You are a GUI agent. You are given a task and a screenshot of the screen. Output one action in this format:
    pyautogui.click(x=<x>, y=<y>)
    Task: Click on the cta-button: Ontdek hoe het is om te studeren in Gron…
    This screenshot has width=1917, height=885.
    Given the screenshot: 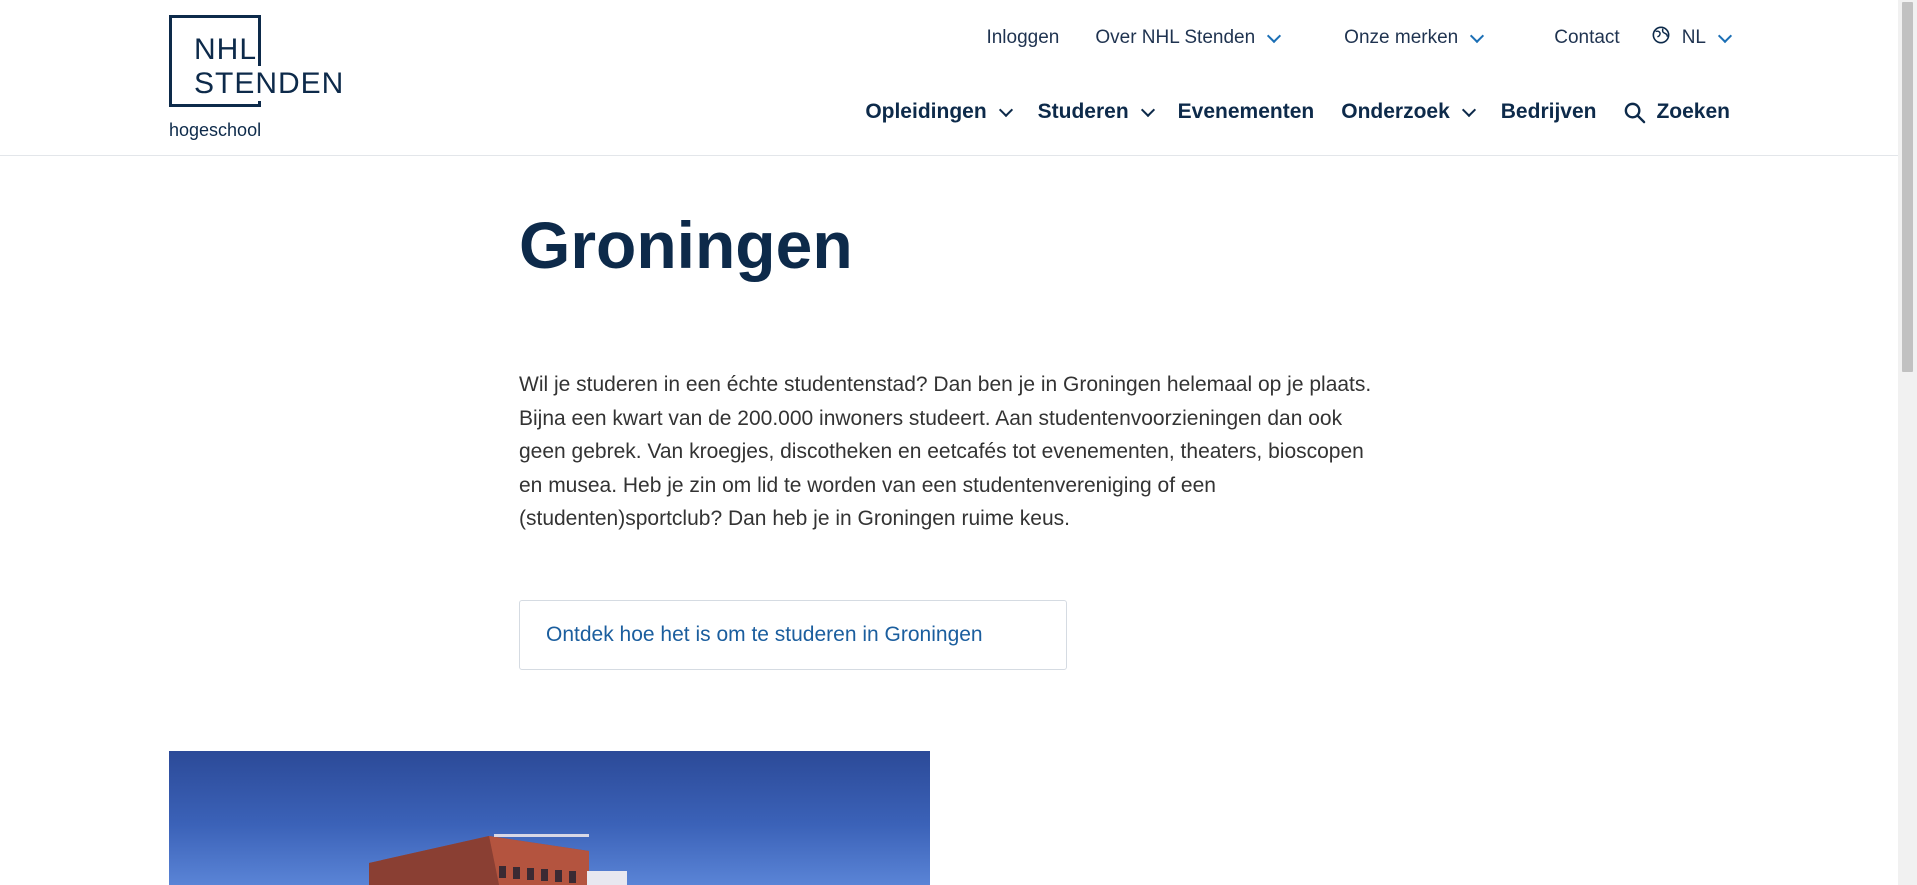 What is the action you would take?
    pyautogui.click(x=793, y=635)
    